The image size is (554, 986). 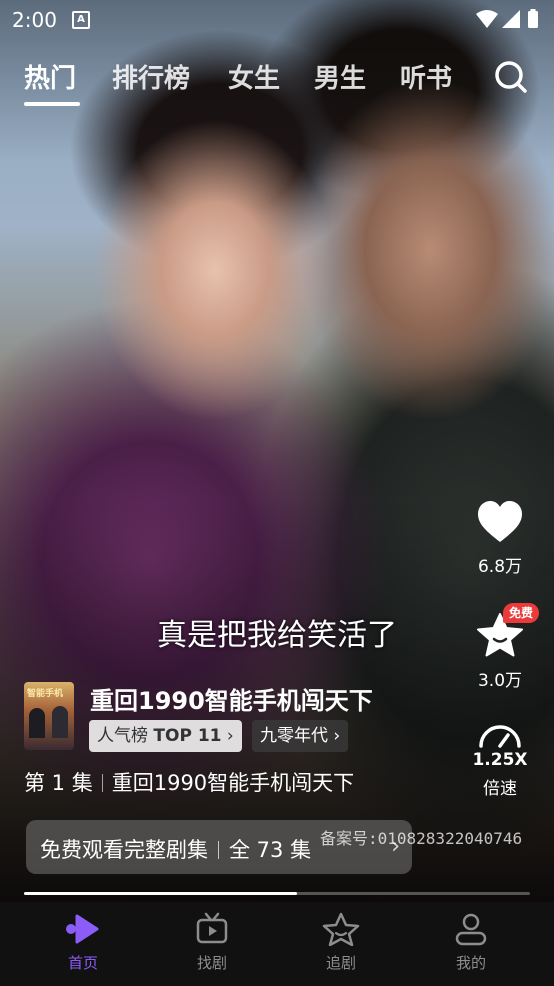 I want to click on record-number-watermark: 备案号:010828322040746, so click(x=421, y=838).